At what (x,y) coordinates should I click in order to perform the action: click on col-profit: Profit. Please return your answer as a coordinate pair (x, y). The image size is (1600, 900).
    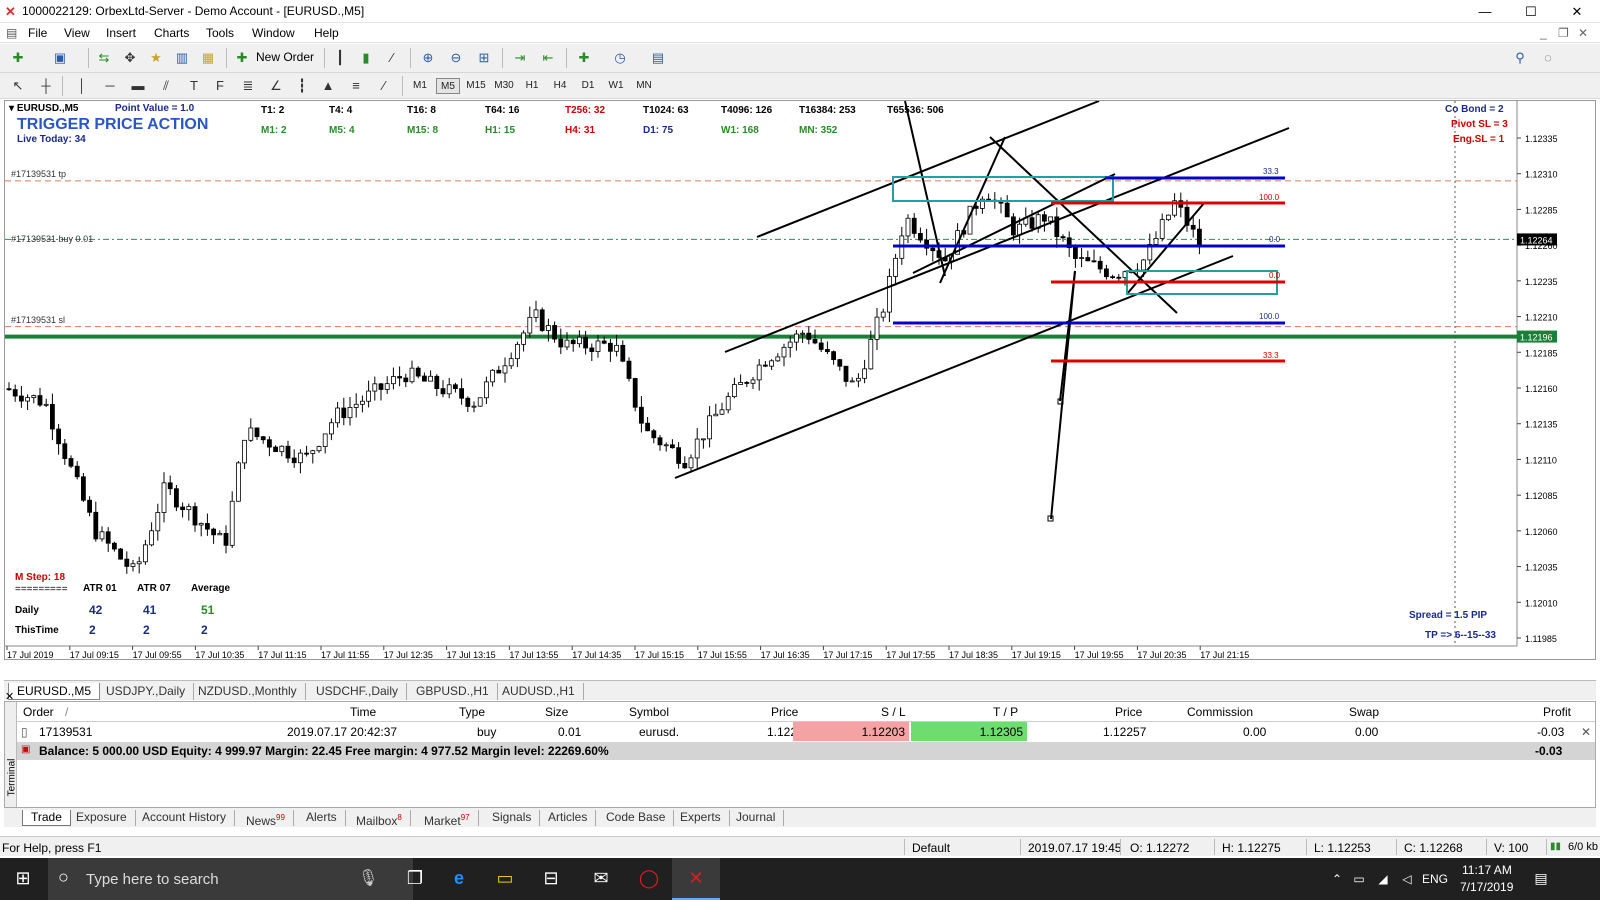
    Looking at the image, I should click on (1557, 712).